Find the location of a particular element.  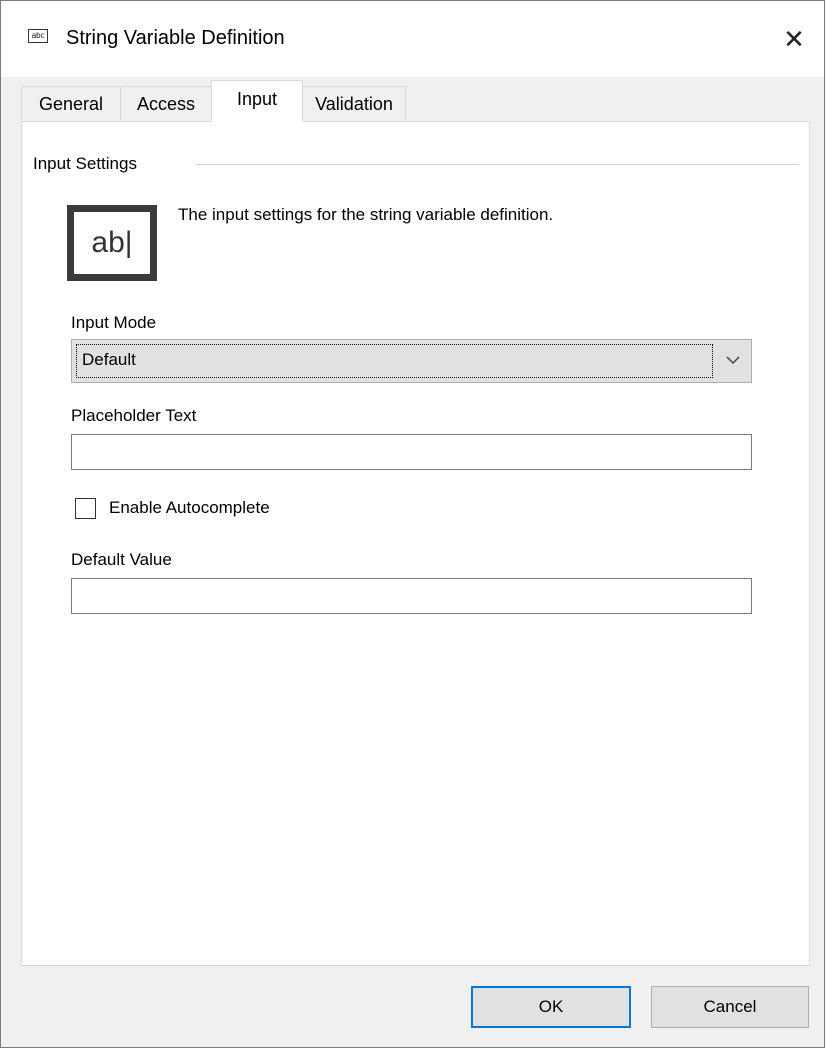

placeholder-text-input is located at coordinates (411, 452).